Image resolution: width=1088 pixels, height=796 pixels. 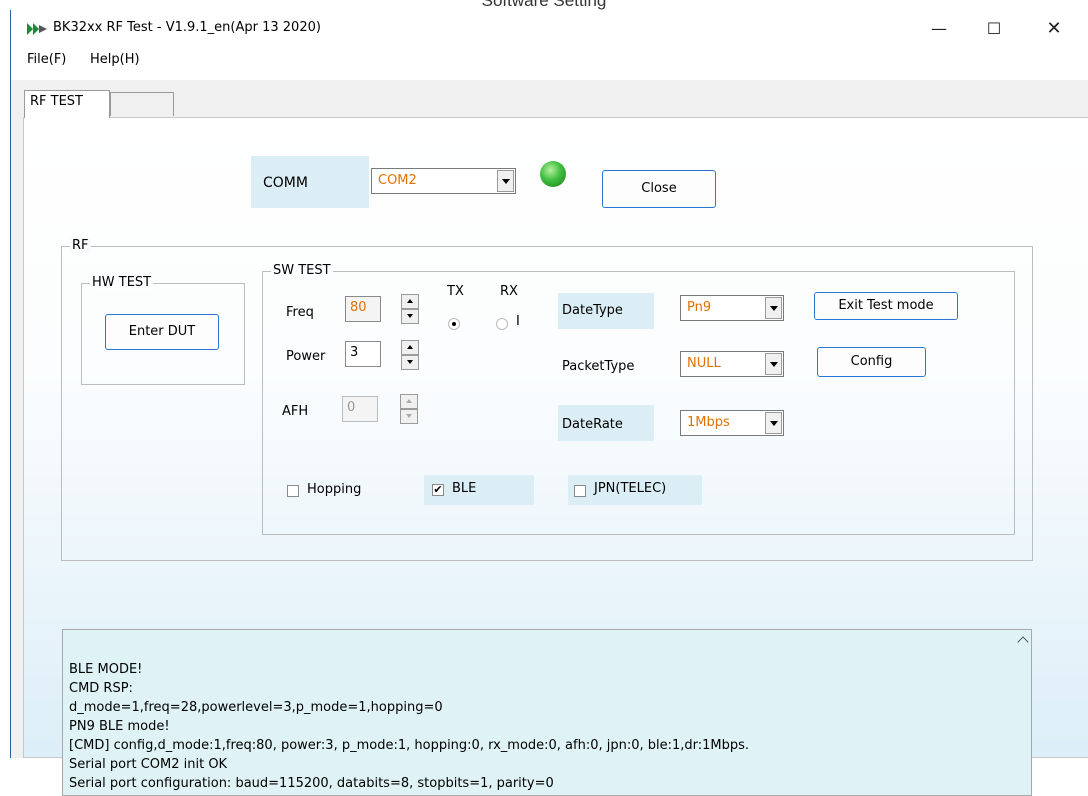 What do you see at coordinates (142, 104) in the screenshot?
I see `tab-blank` at bounding box center [142, 104].